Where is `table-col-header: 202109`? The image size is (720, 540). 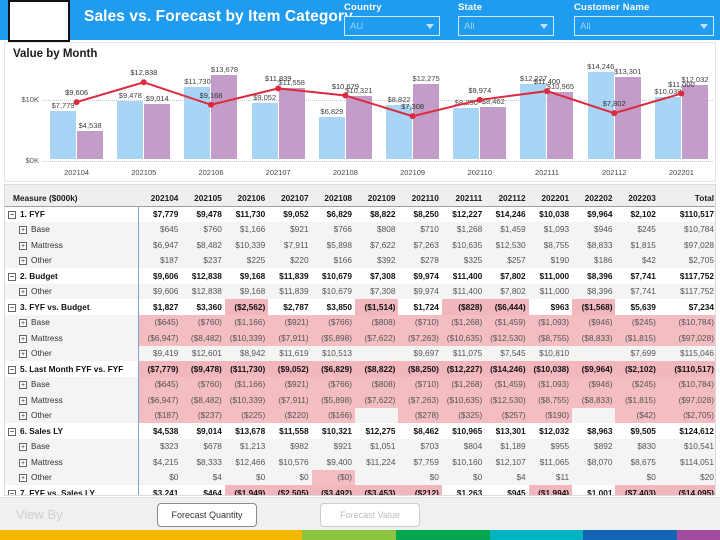
table-col-header: 202109 is located at coordinates (377, 196).